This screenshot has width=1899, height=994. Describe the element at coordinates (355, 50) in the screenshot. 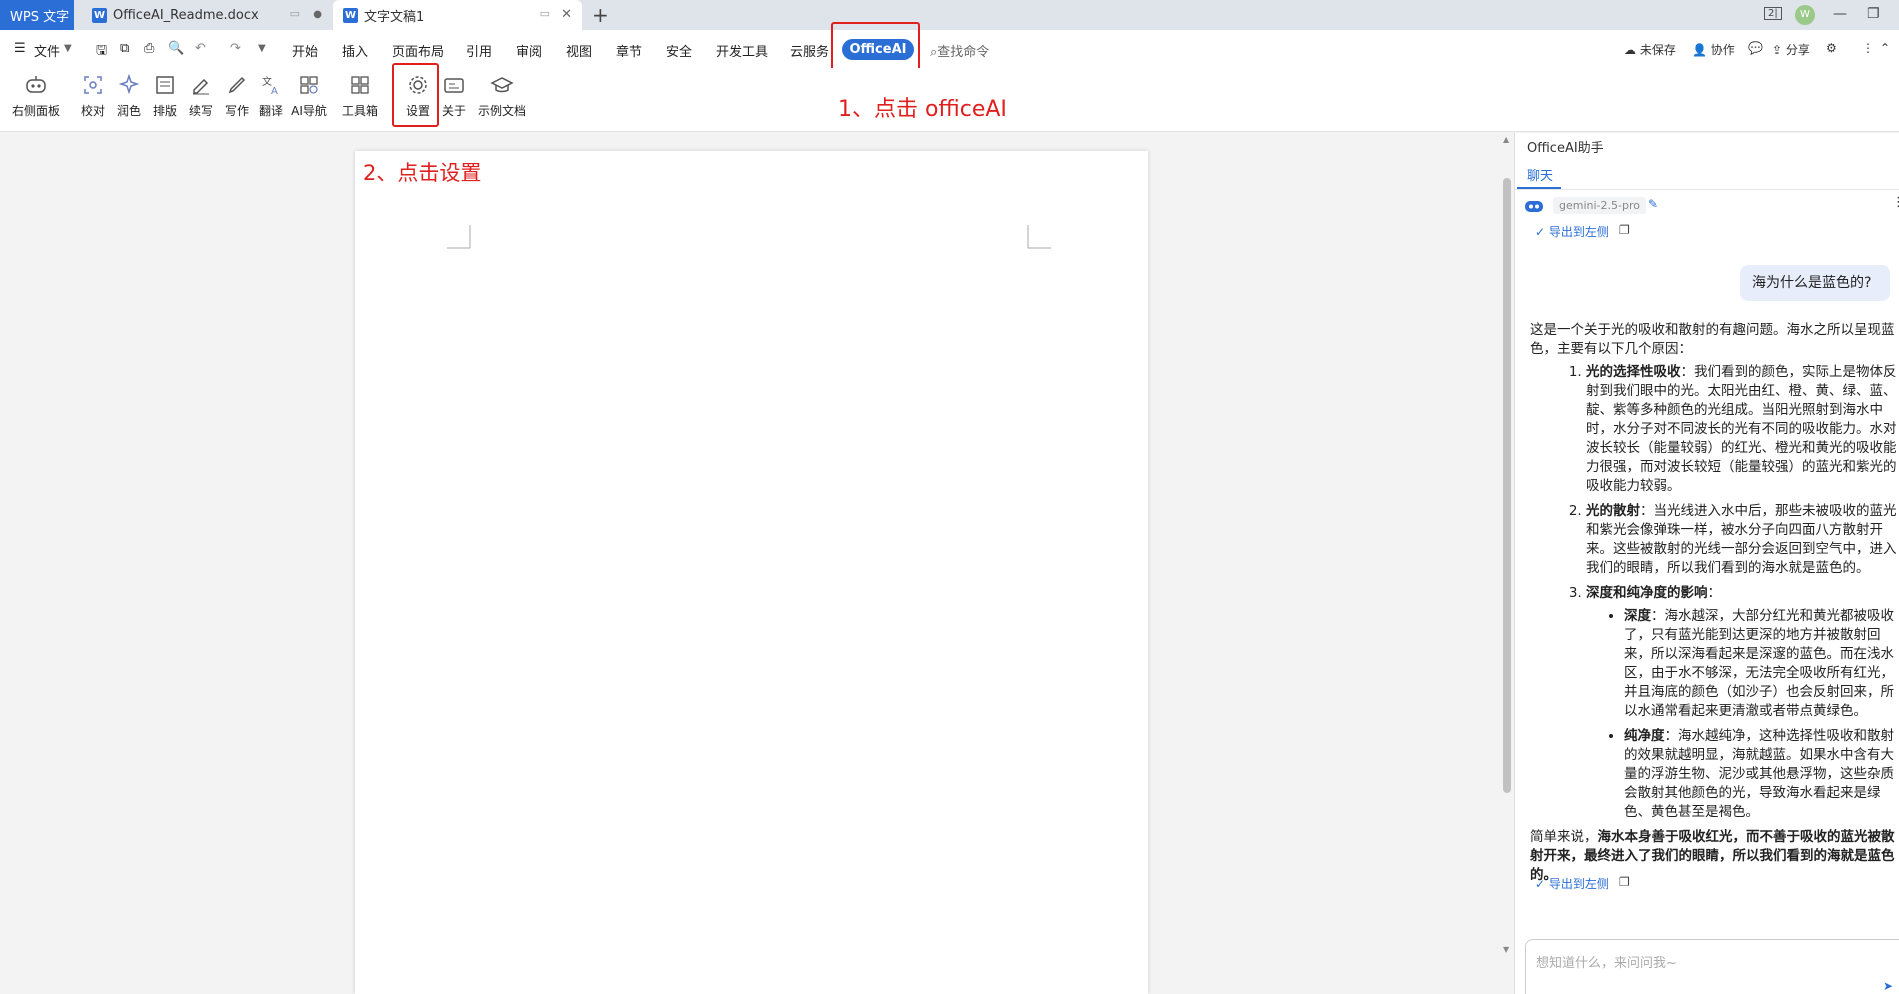

I see `menu-insert: 插入` at that location.